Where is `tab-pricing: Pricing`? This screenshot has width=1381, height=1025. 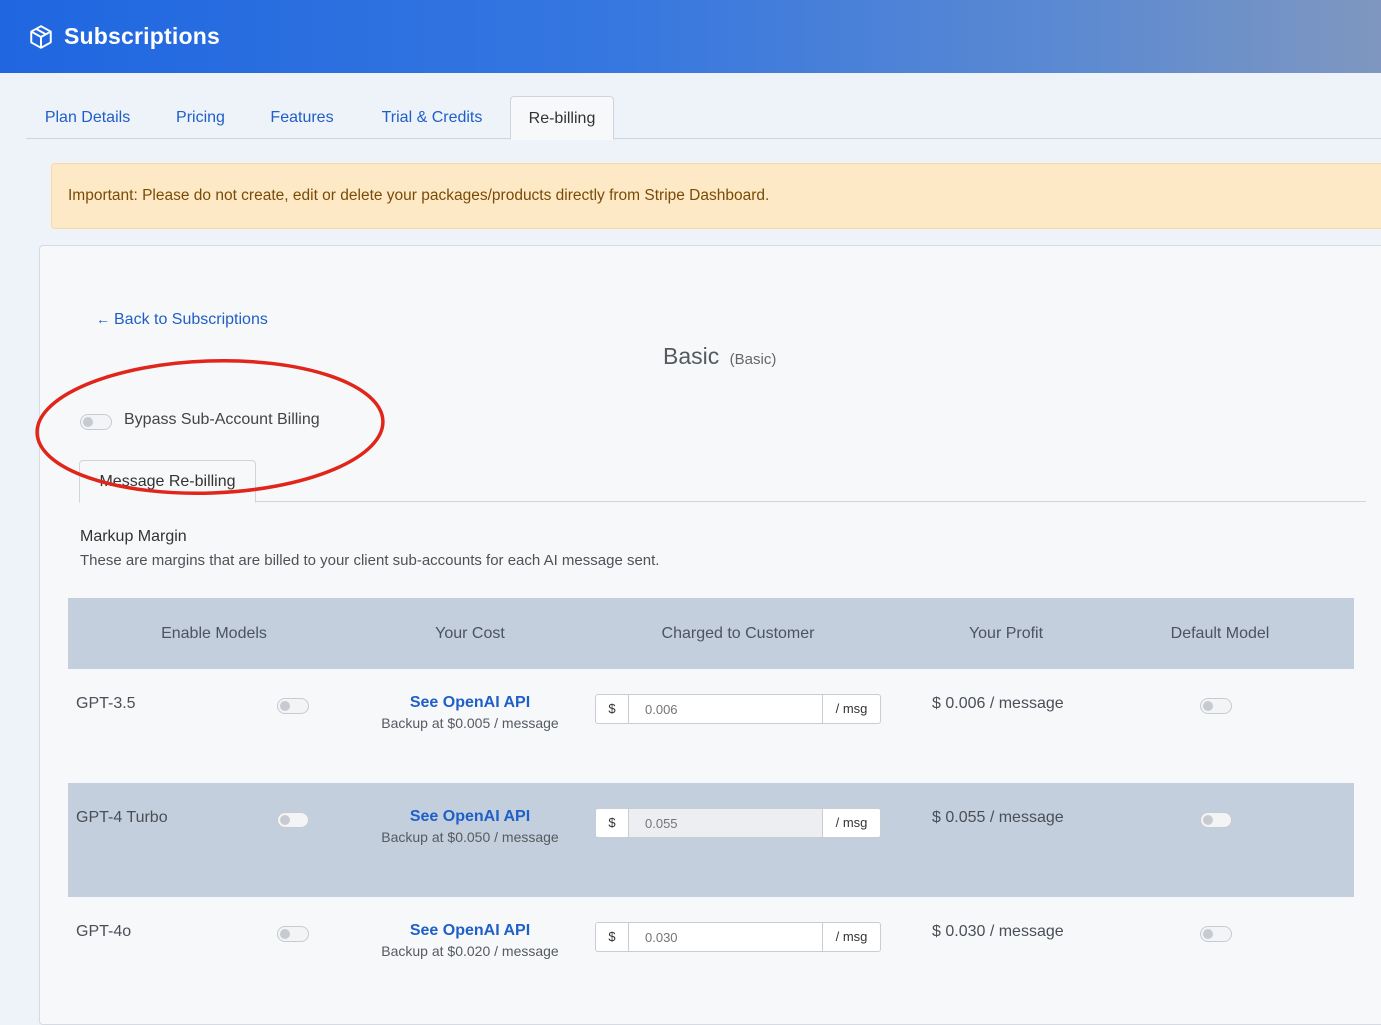
tab-pricing: Pricing is located at coordinates (200, 117).